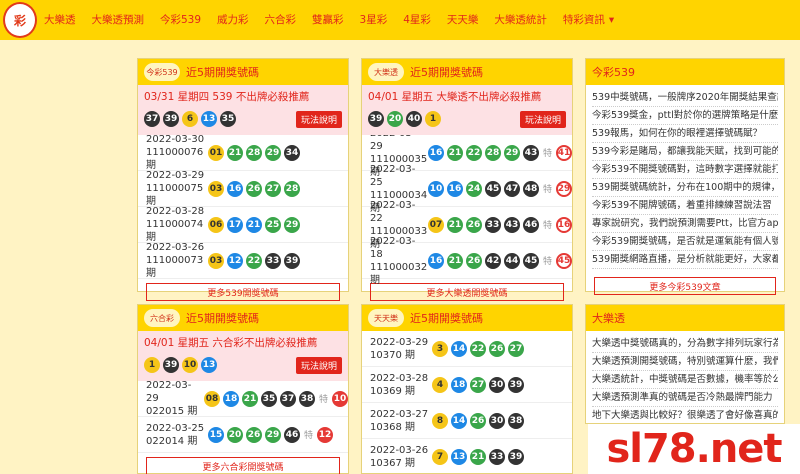  What do you see at coordinates (228, 119) in the screenshot?
I see `ball: 35` at bounding box center [228, 119].